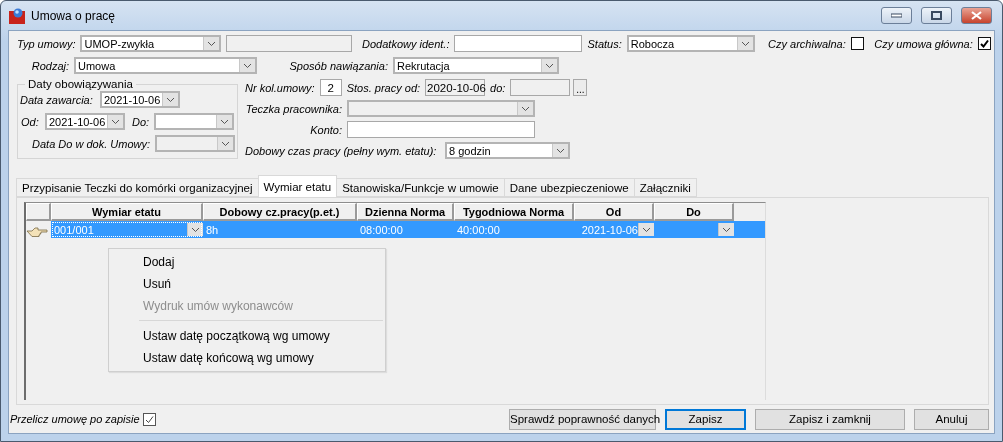  Describe the element at coordinates (325, 129) in the screenshot. I see `field-label: Konto:` at that location.